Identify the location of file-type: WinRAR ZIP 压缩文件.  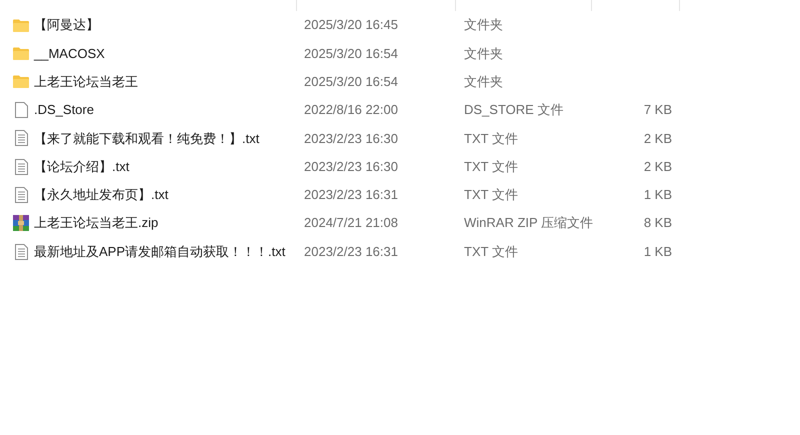
(529, 222).